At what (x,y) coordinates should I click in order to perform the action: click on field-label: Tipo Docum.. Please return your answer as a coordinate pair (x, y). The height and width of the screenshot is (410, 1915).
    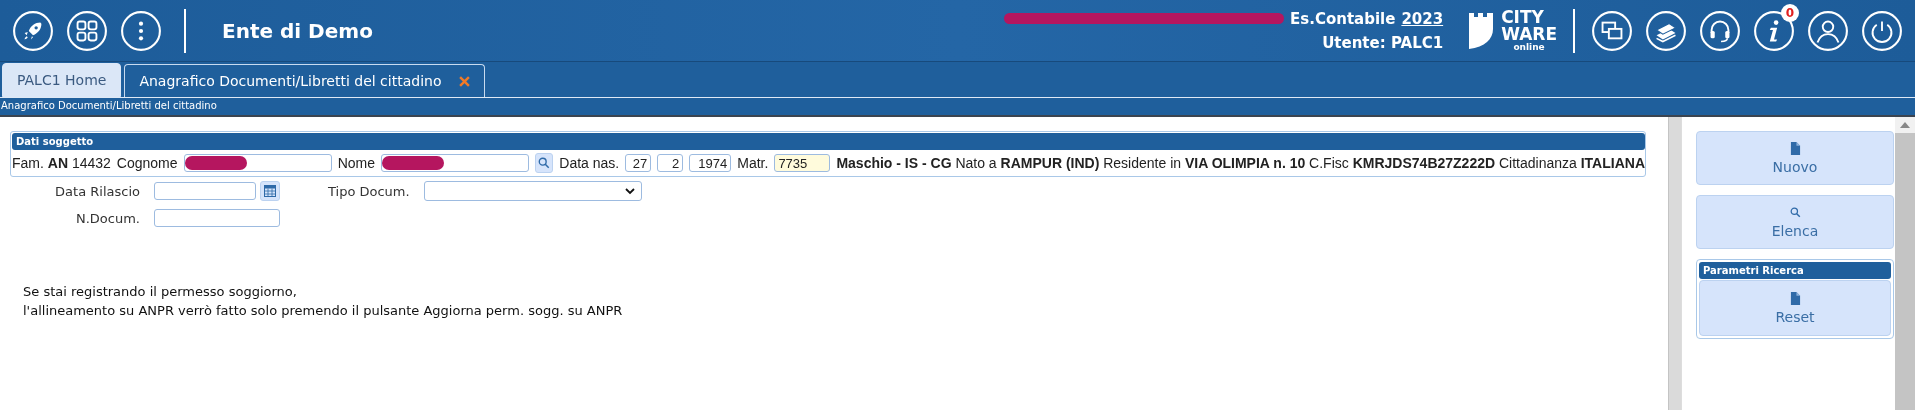
    Looking at the image, I should click on (369, 191).